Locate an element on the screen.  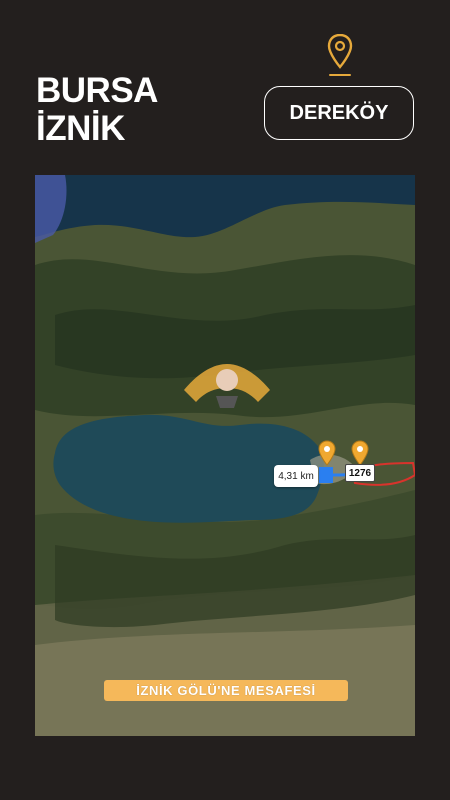
distance-label: 4,31 km is located at coordinates (296, 476).